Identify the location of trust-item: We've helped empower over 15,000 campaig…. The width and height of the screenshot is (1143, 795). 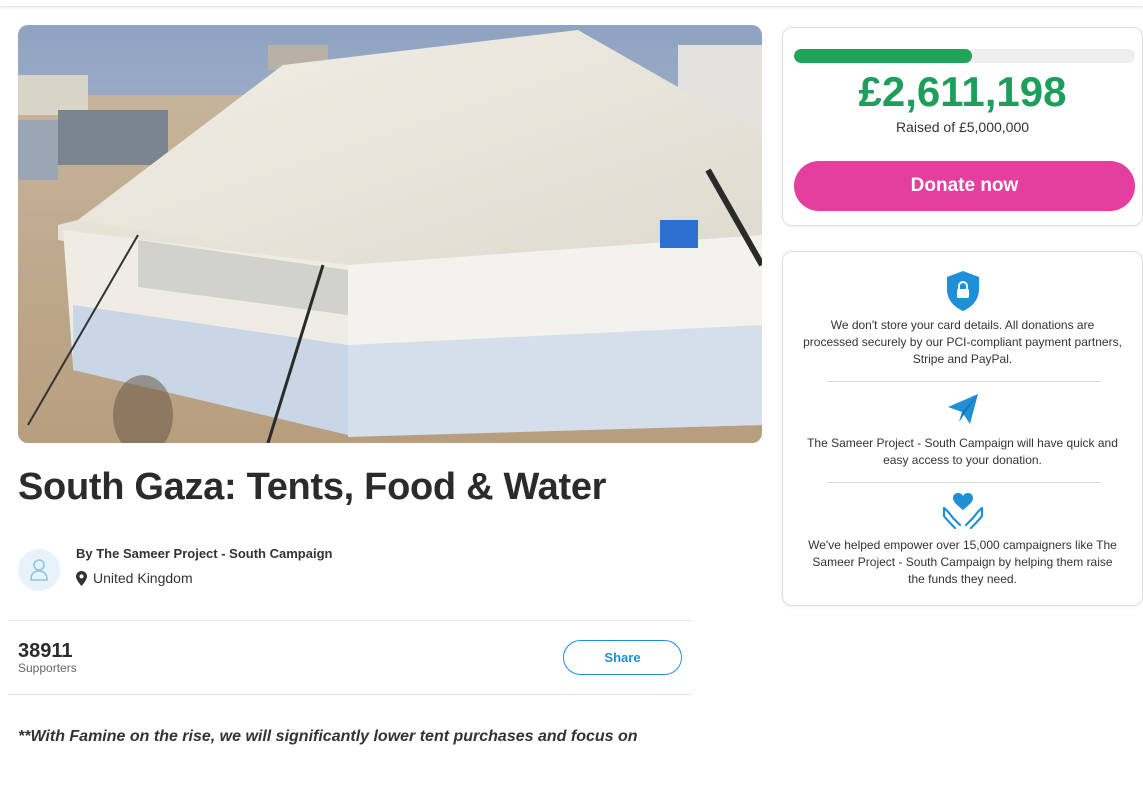
(962, 540).